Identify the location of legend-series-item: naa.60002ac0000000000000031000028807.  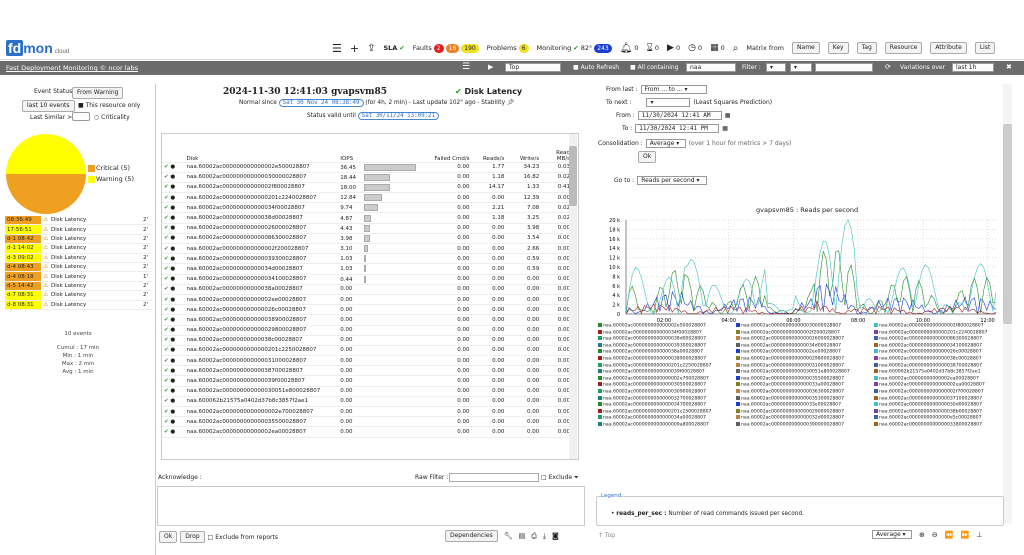
(803, 366).